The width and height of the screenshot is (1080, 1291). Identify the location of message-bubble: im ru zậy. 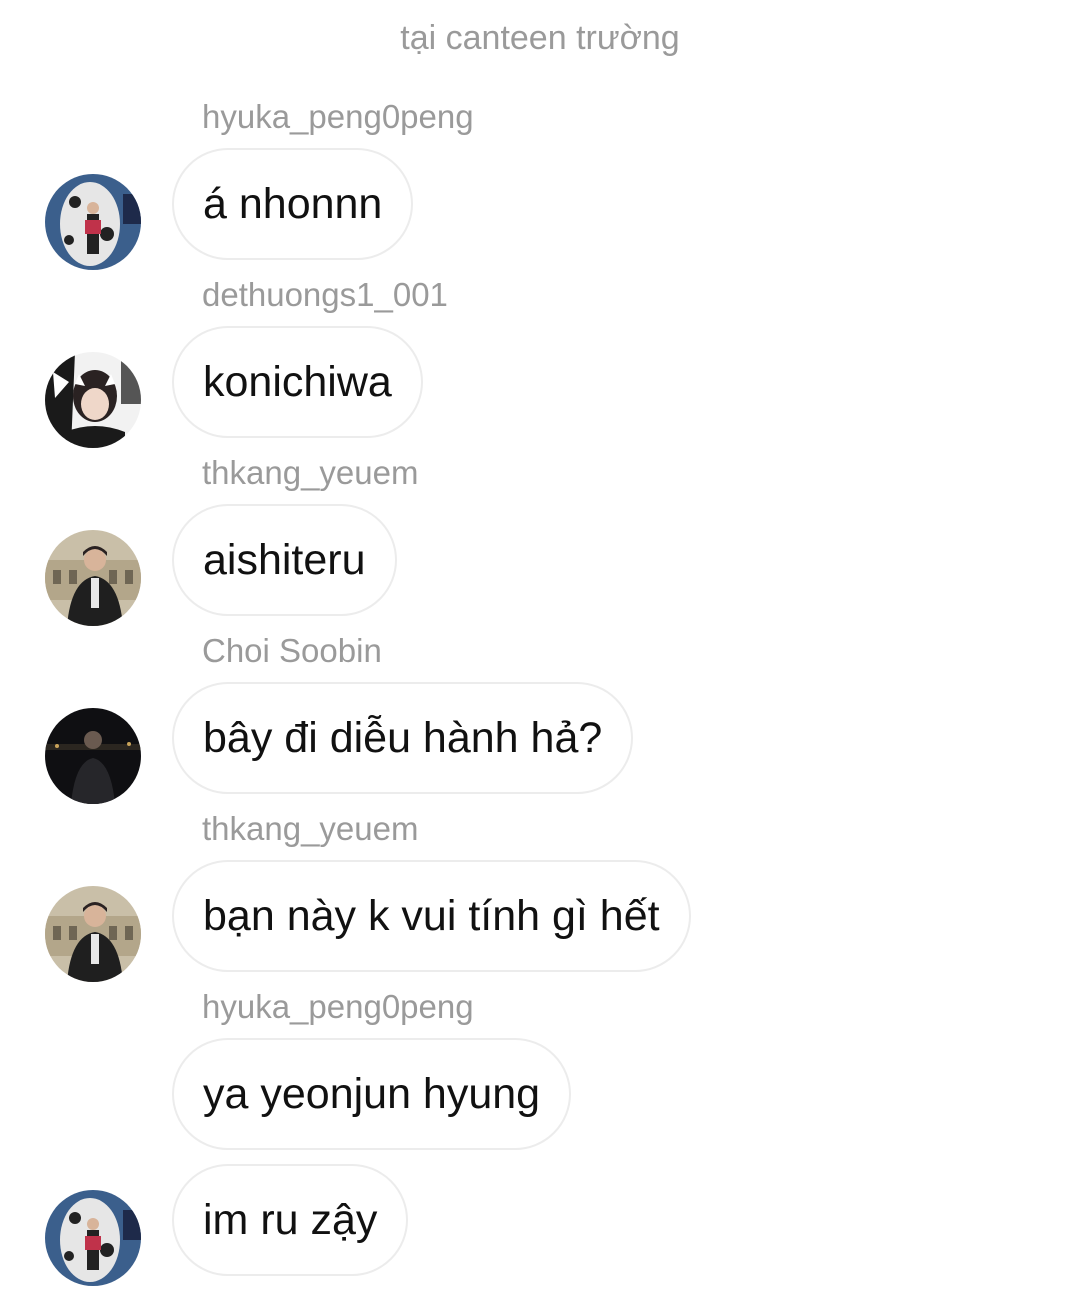
(290, 1220).